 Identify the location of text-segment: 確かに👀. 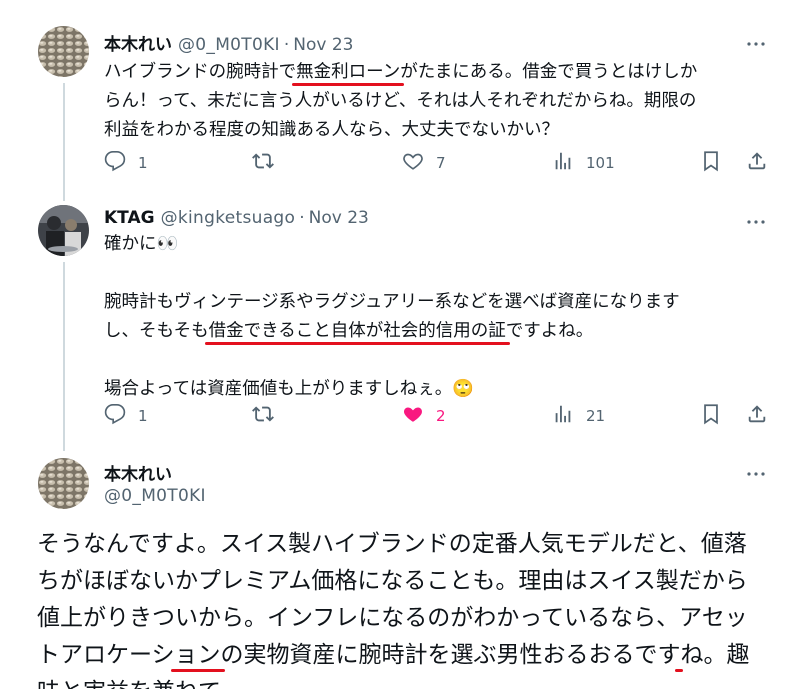
(141, 244).